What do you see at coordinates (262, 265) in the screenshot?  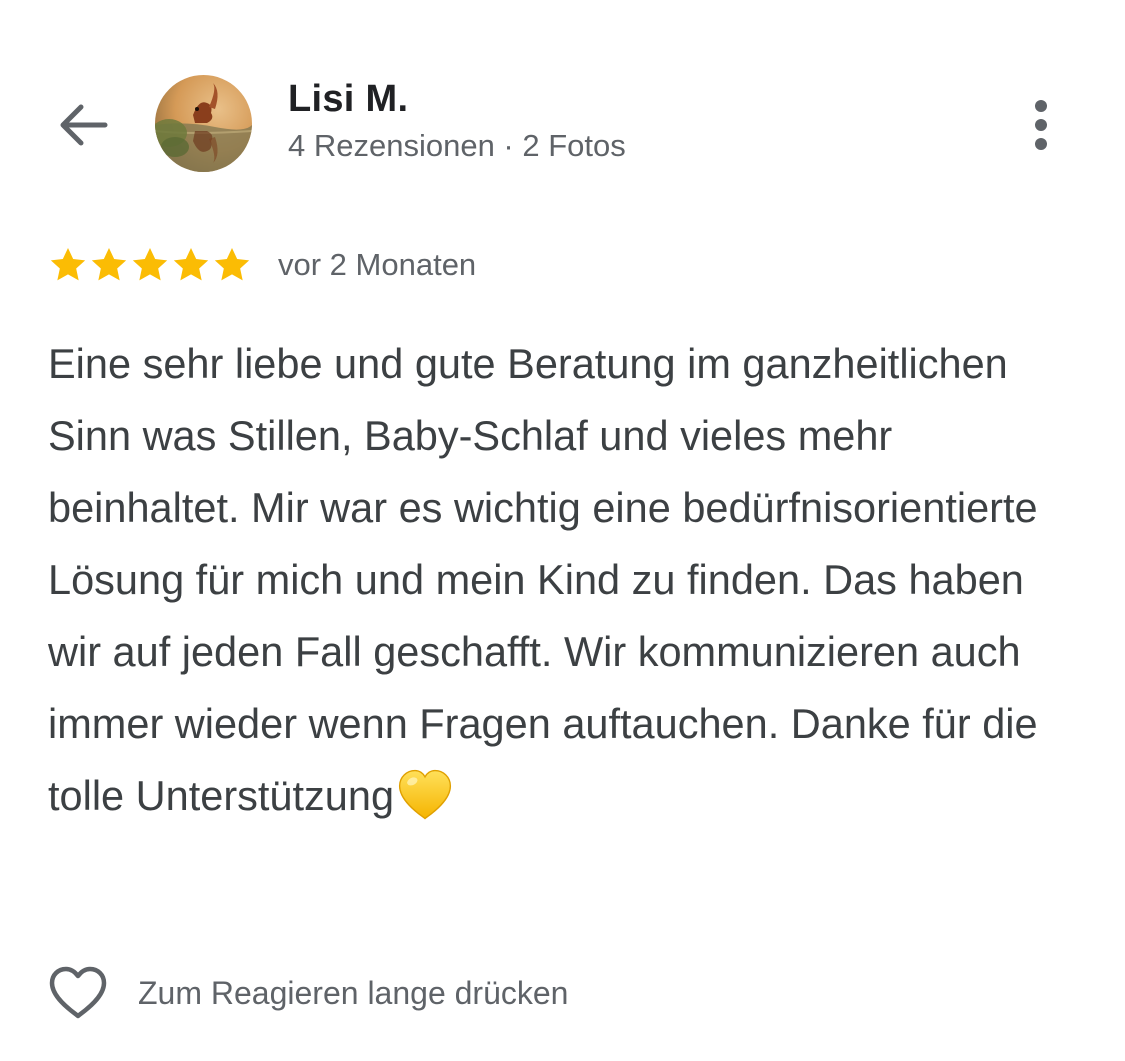 I see `rating-row: vor 2 Monaten` at bounding box center [262, 265].